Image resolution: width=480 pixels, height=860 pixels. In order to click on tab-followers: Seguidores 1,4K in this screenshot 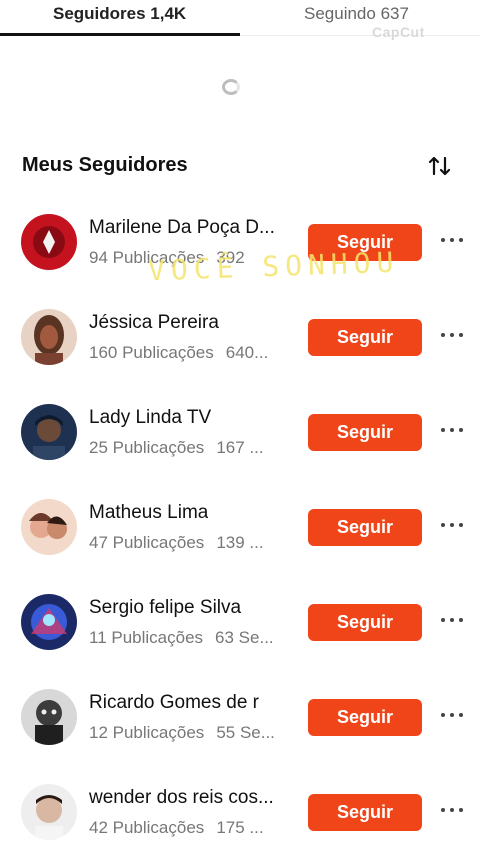, I will do `click(119, 14)`.